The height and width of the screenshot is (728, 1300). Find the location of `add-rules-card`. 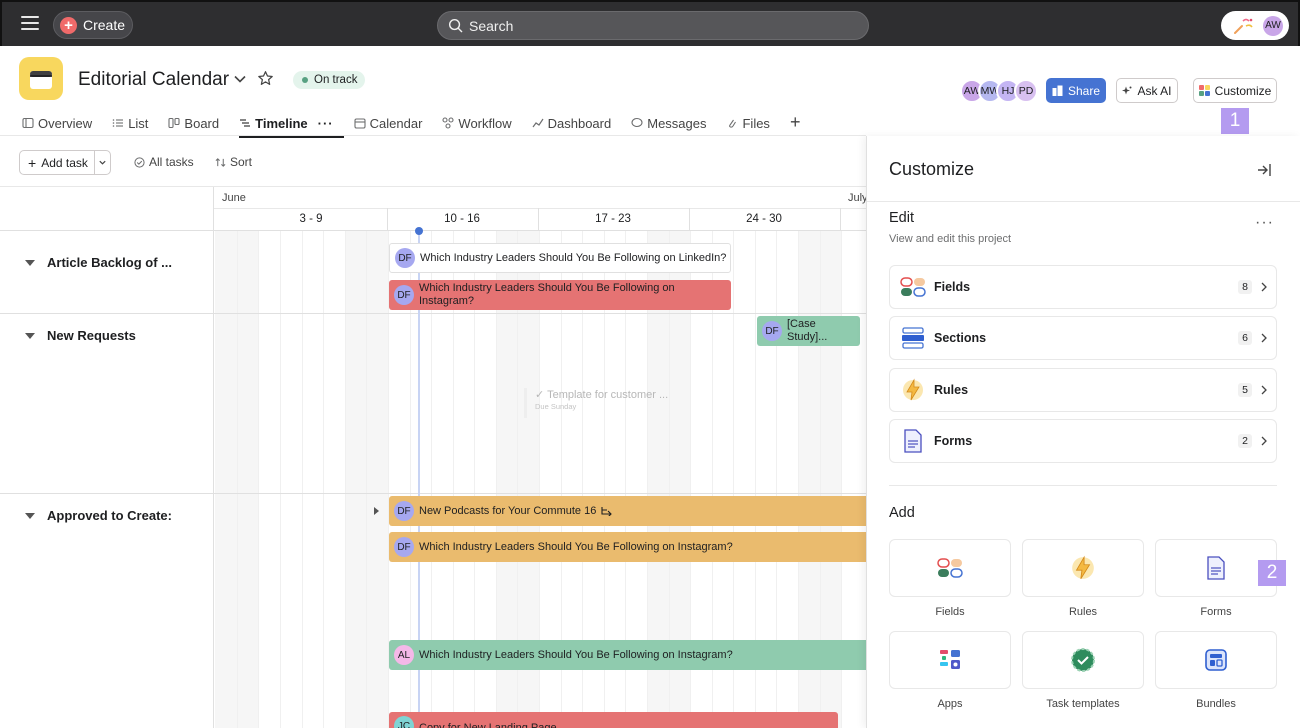

add-rules-card is located at coordinates (1083, 568).